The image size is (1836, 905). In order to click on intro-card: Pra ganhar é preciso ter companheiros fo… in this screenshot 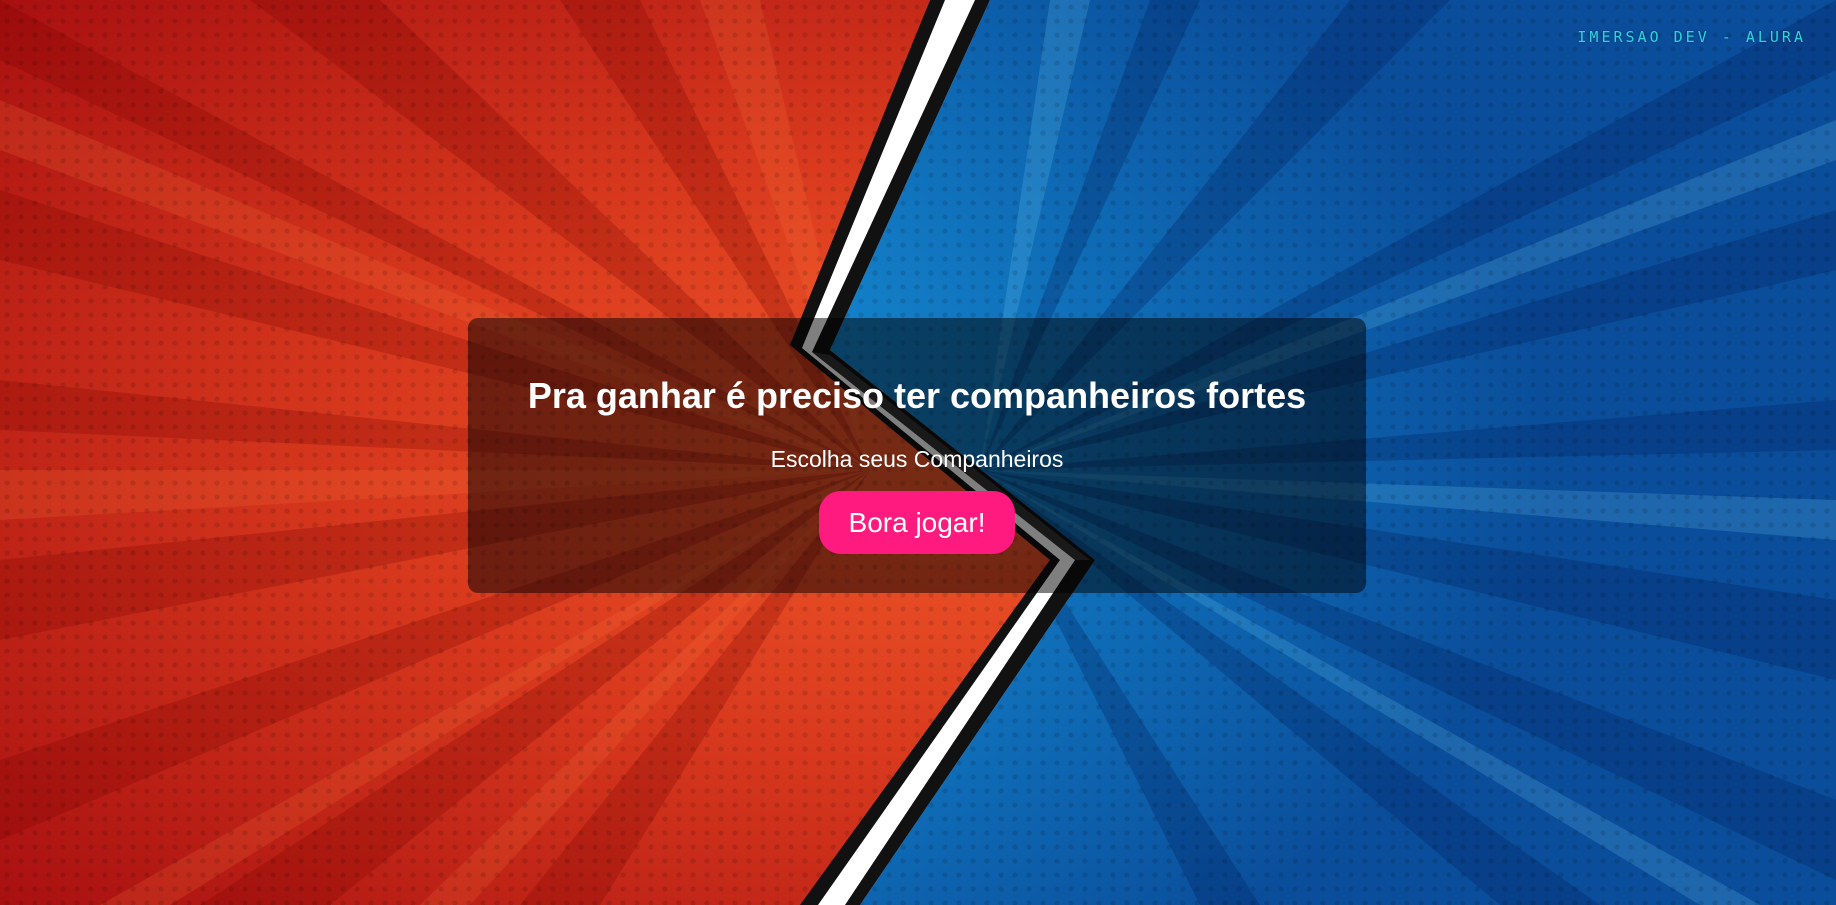, I will do `click(917, 455)`.